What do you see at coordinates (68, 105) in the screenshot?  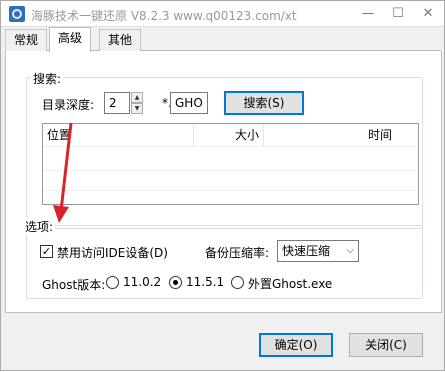 I see `depth-label: 目录深度:` at bounding box center [68, 105].